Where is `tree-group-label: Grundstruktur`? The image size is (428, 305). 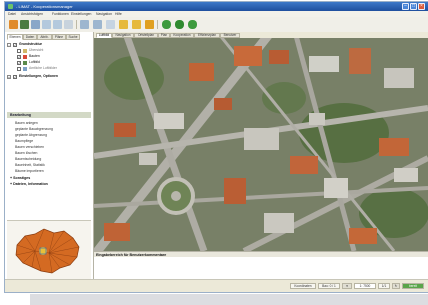 tree-group-label: Grundstruktur is located at coordinates (30, 44).